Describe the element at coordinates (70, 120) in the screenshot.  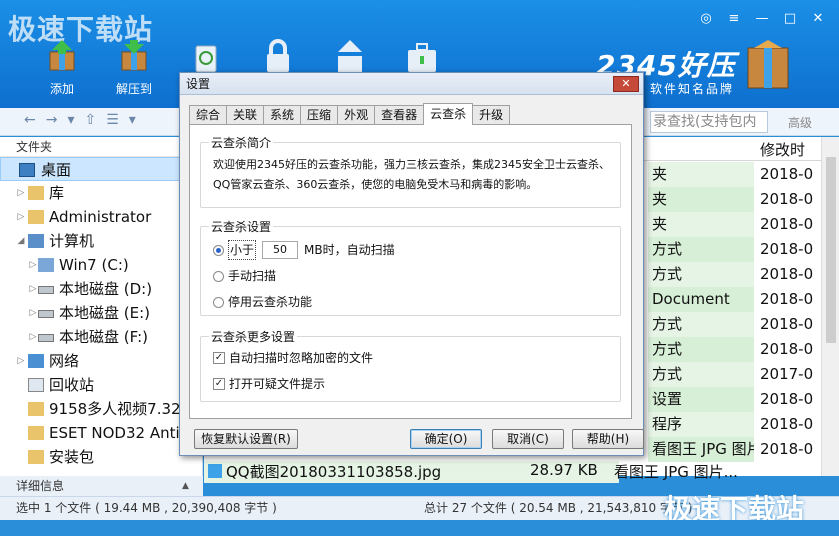
I see `dropdown-icon: ▾` at that location.